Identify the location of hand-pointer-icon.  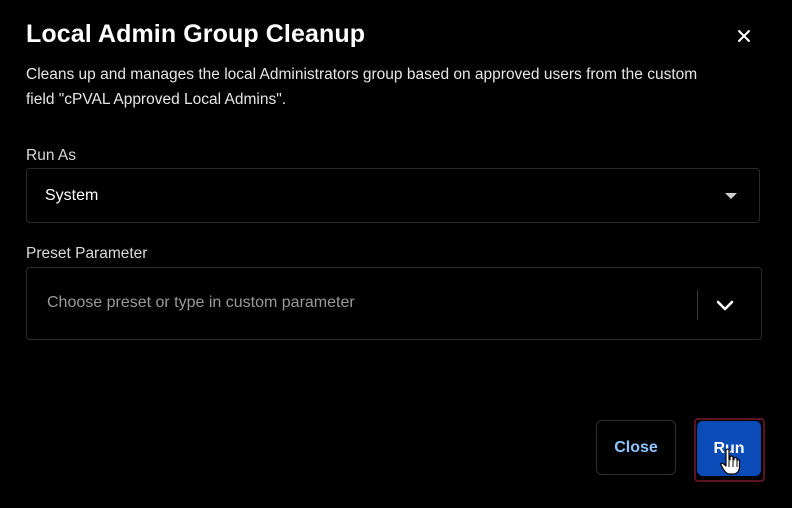
(730, 464).